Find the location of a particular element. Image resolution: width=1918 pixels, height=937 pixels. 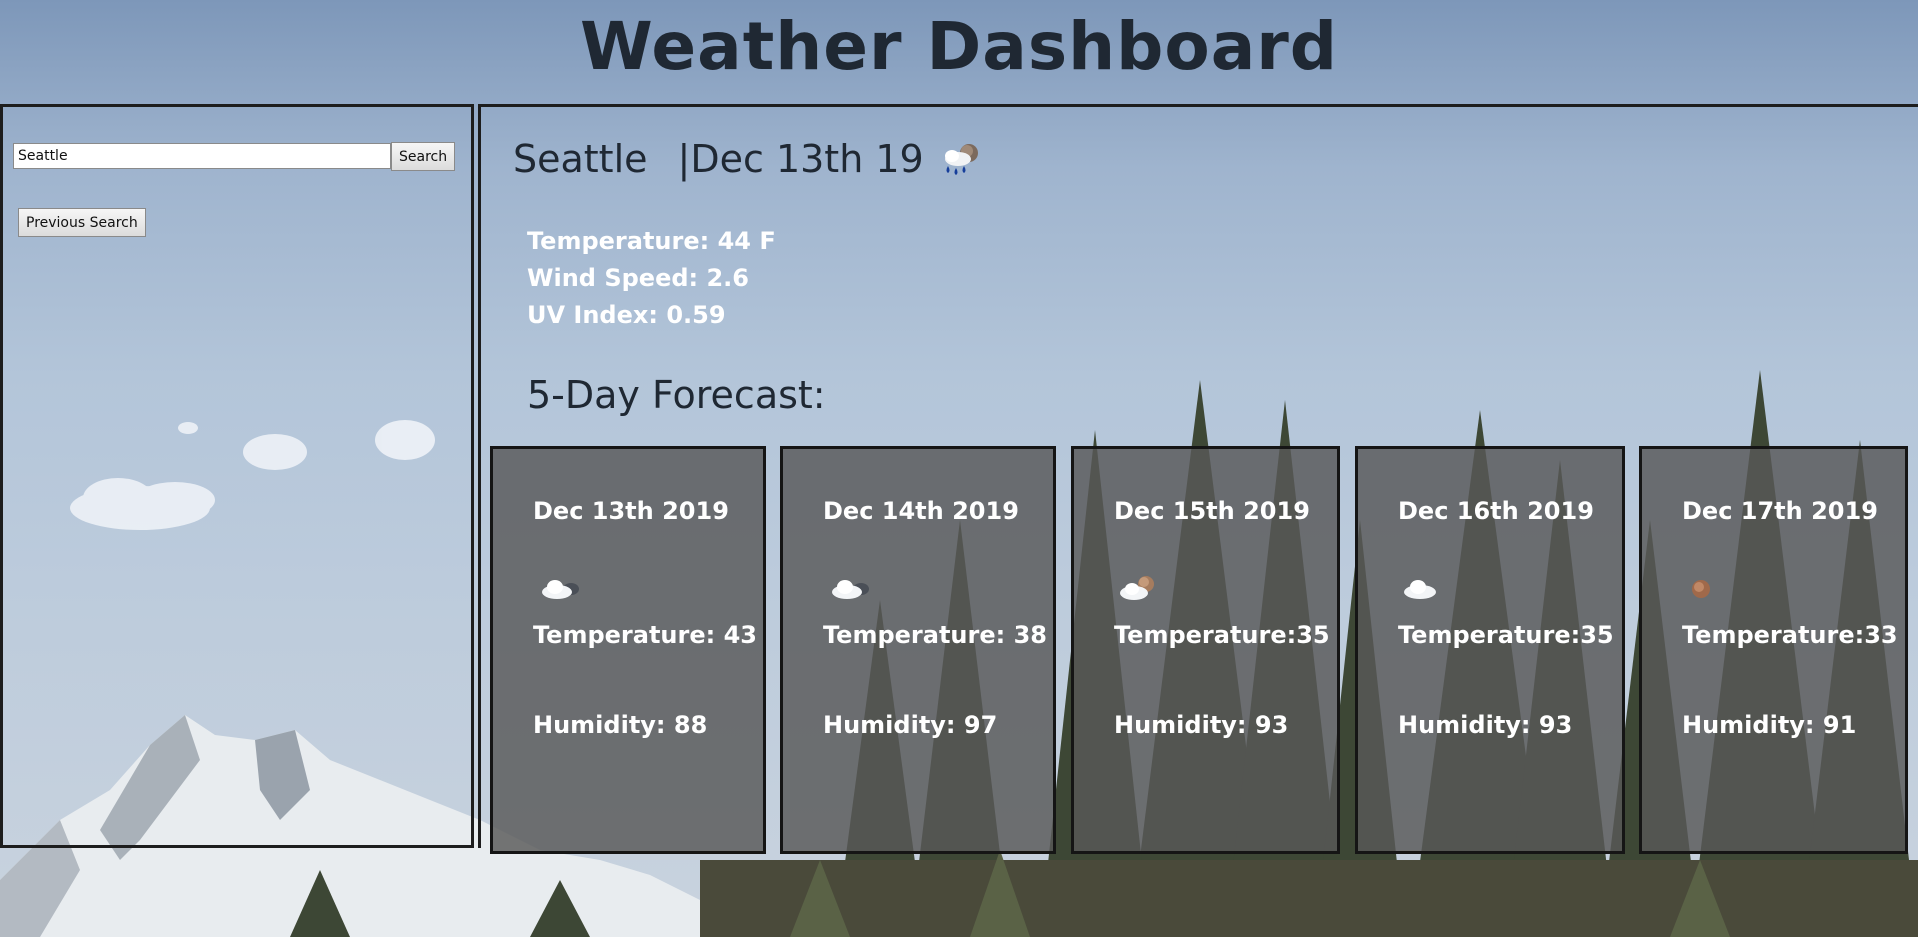

search-row: Search is located at coordinates (234, 156).